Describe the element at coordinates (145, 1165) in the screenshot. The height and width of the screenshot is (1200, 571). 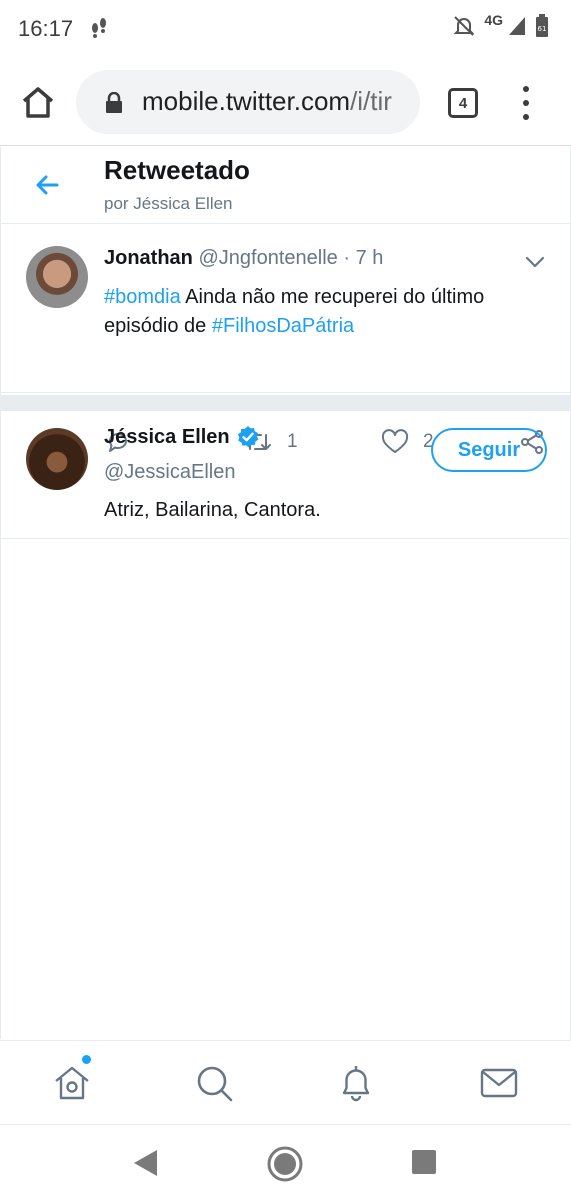
I see `system-back-icon` at that location.